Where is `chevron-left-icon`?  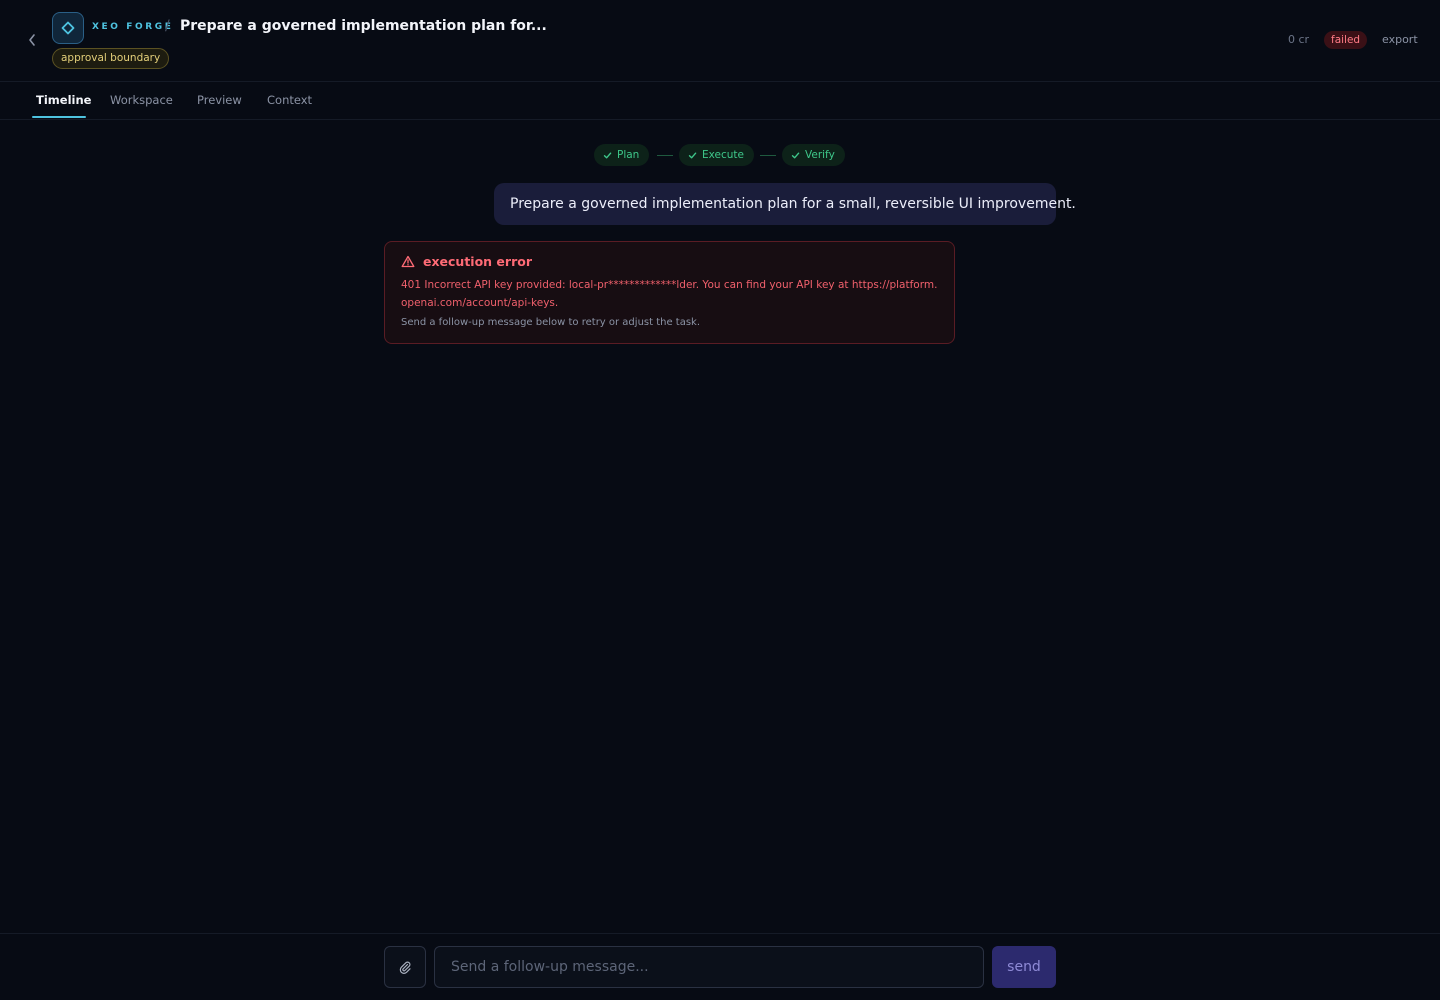
chevron-left-icon is located at coordinates (32, 40).